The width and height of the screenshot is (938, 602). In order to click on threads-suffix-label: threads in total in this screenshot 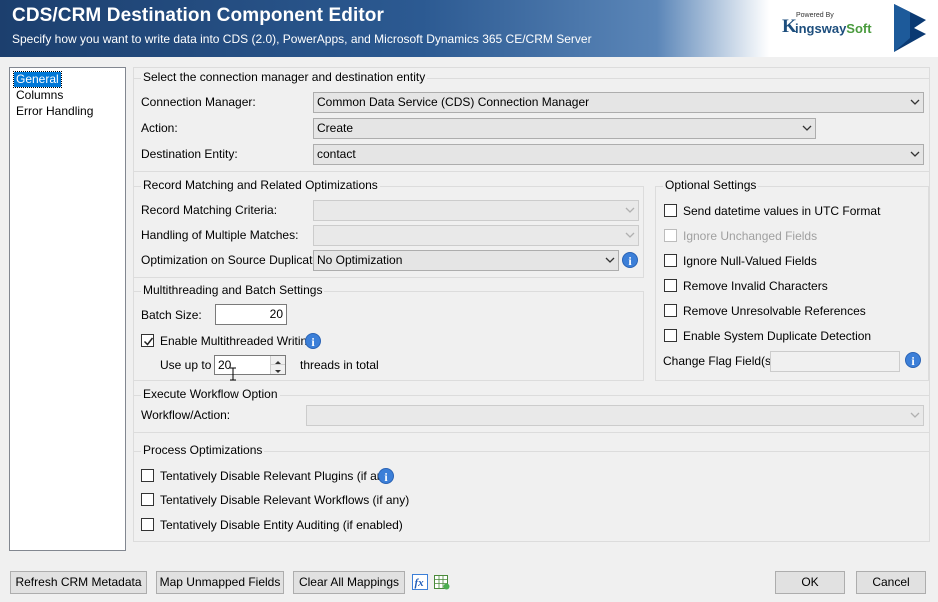, I will do `click(339, 365)`.